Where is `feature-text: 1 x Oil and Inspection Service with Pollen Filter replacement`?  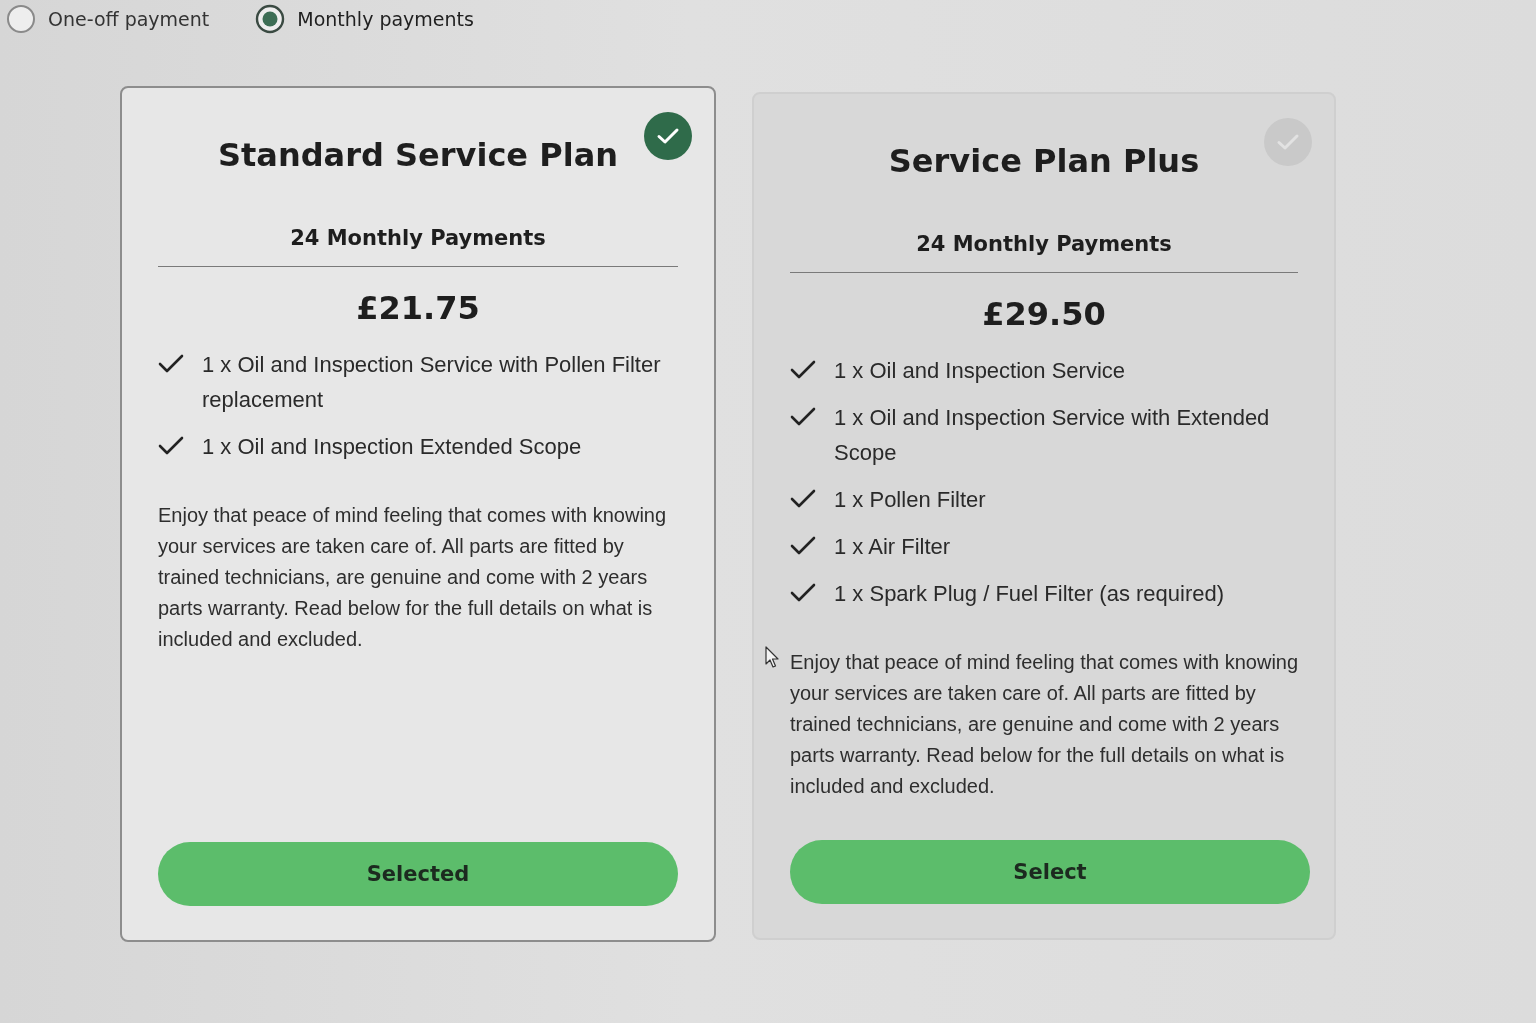 feature-text: 1 x Oil and Inspection Service with Pollen Filter replacement is located at coordinates (432, 382).